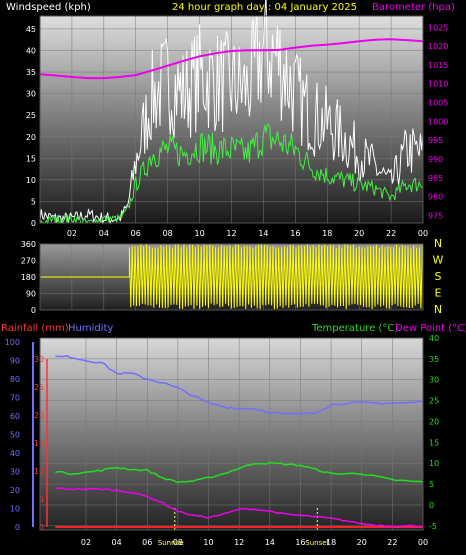  What do you see at coordinates (28, 244) in the screenshot?
I see `dir-y-tick: 360` at bounding box center [28, 244].